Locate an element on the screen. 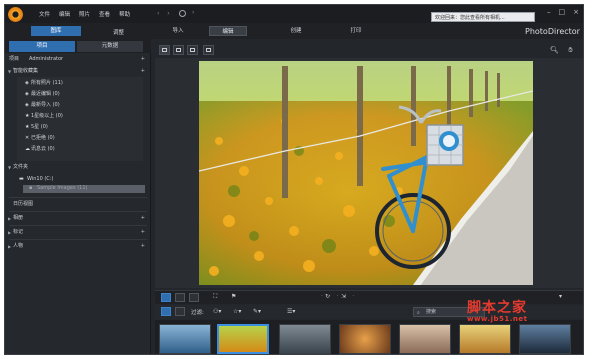 Image resolution: width=600 pixels, height=359 pixels. list-view-button is located at coordinates (180, 297).